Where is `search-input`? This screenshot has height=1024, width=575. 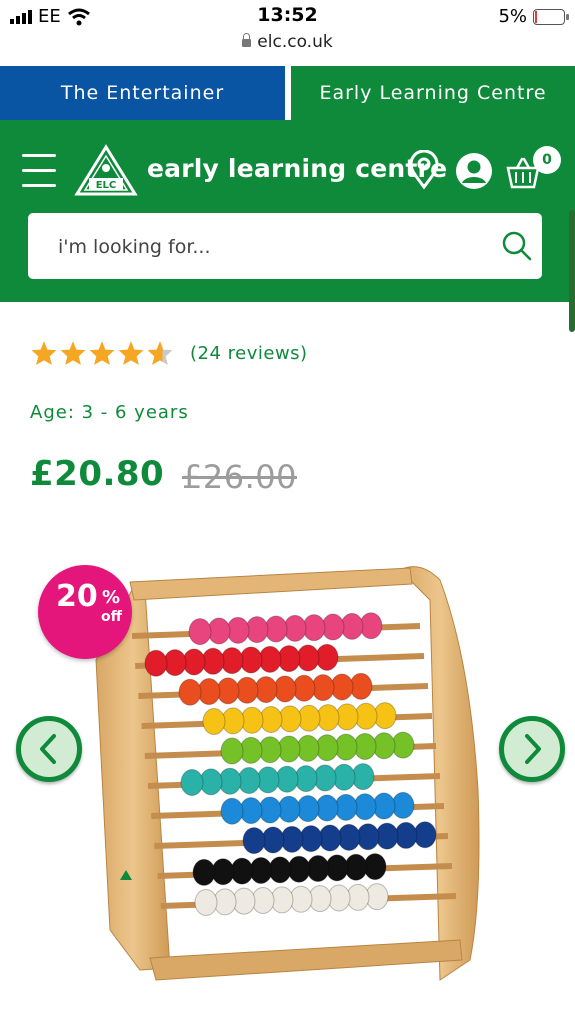
search-input is located at coordinates (264, 247).